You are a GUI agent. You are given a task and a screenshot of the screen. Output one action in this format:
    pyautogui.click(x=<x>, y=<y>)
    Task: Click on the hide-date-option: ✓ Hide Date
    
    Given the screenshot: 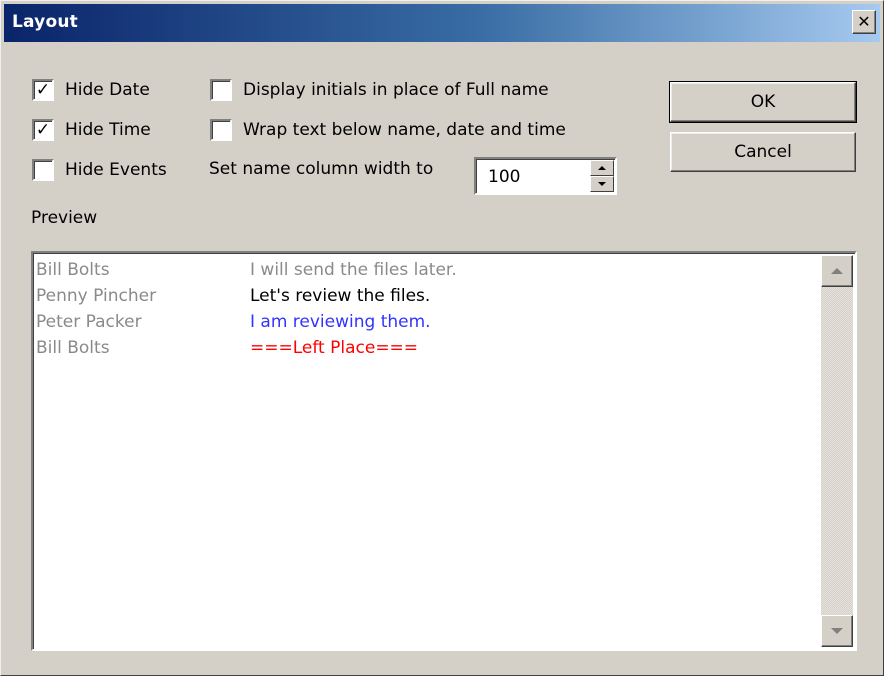 What is the action you would take?
    pyautogui.click(x=91, y=90)
    